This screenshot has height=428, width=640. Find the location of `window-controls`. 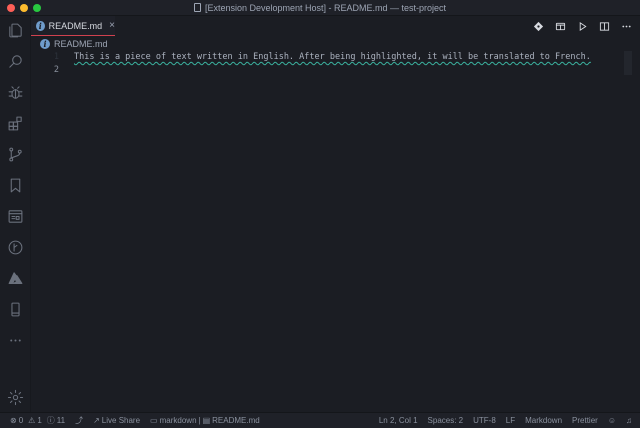

window-controls is located at coordinates (24, 8).